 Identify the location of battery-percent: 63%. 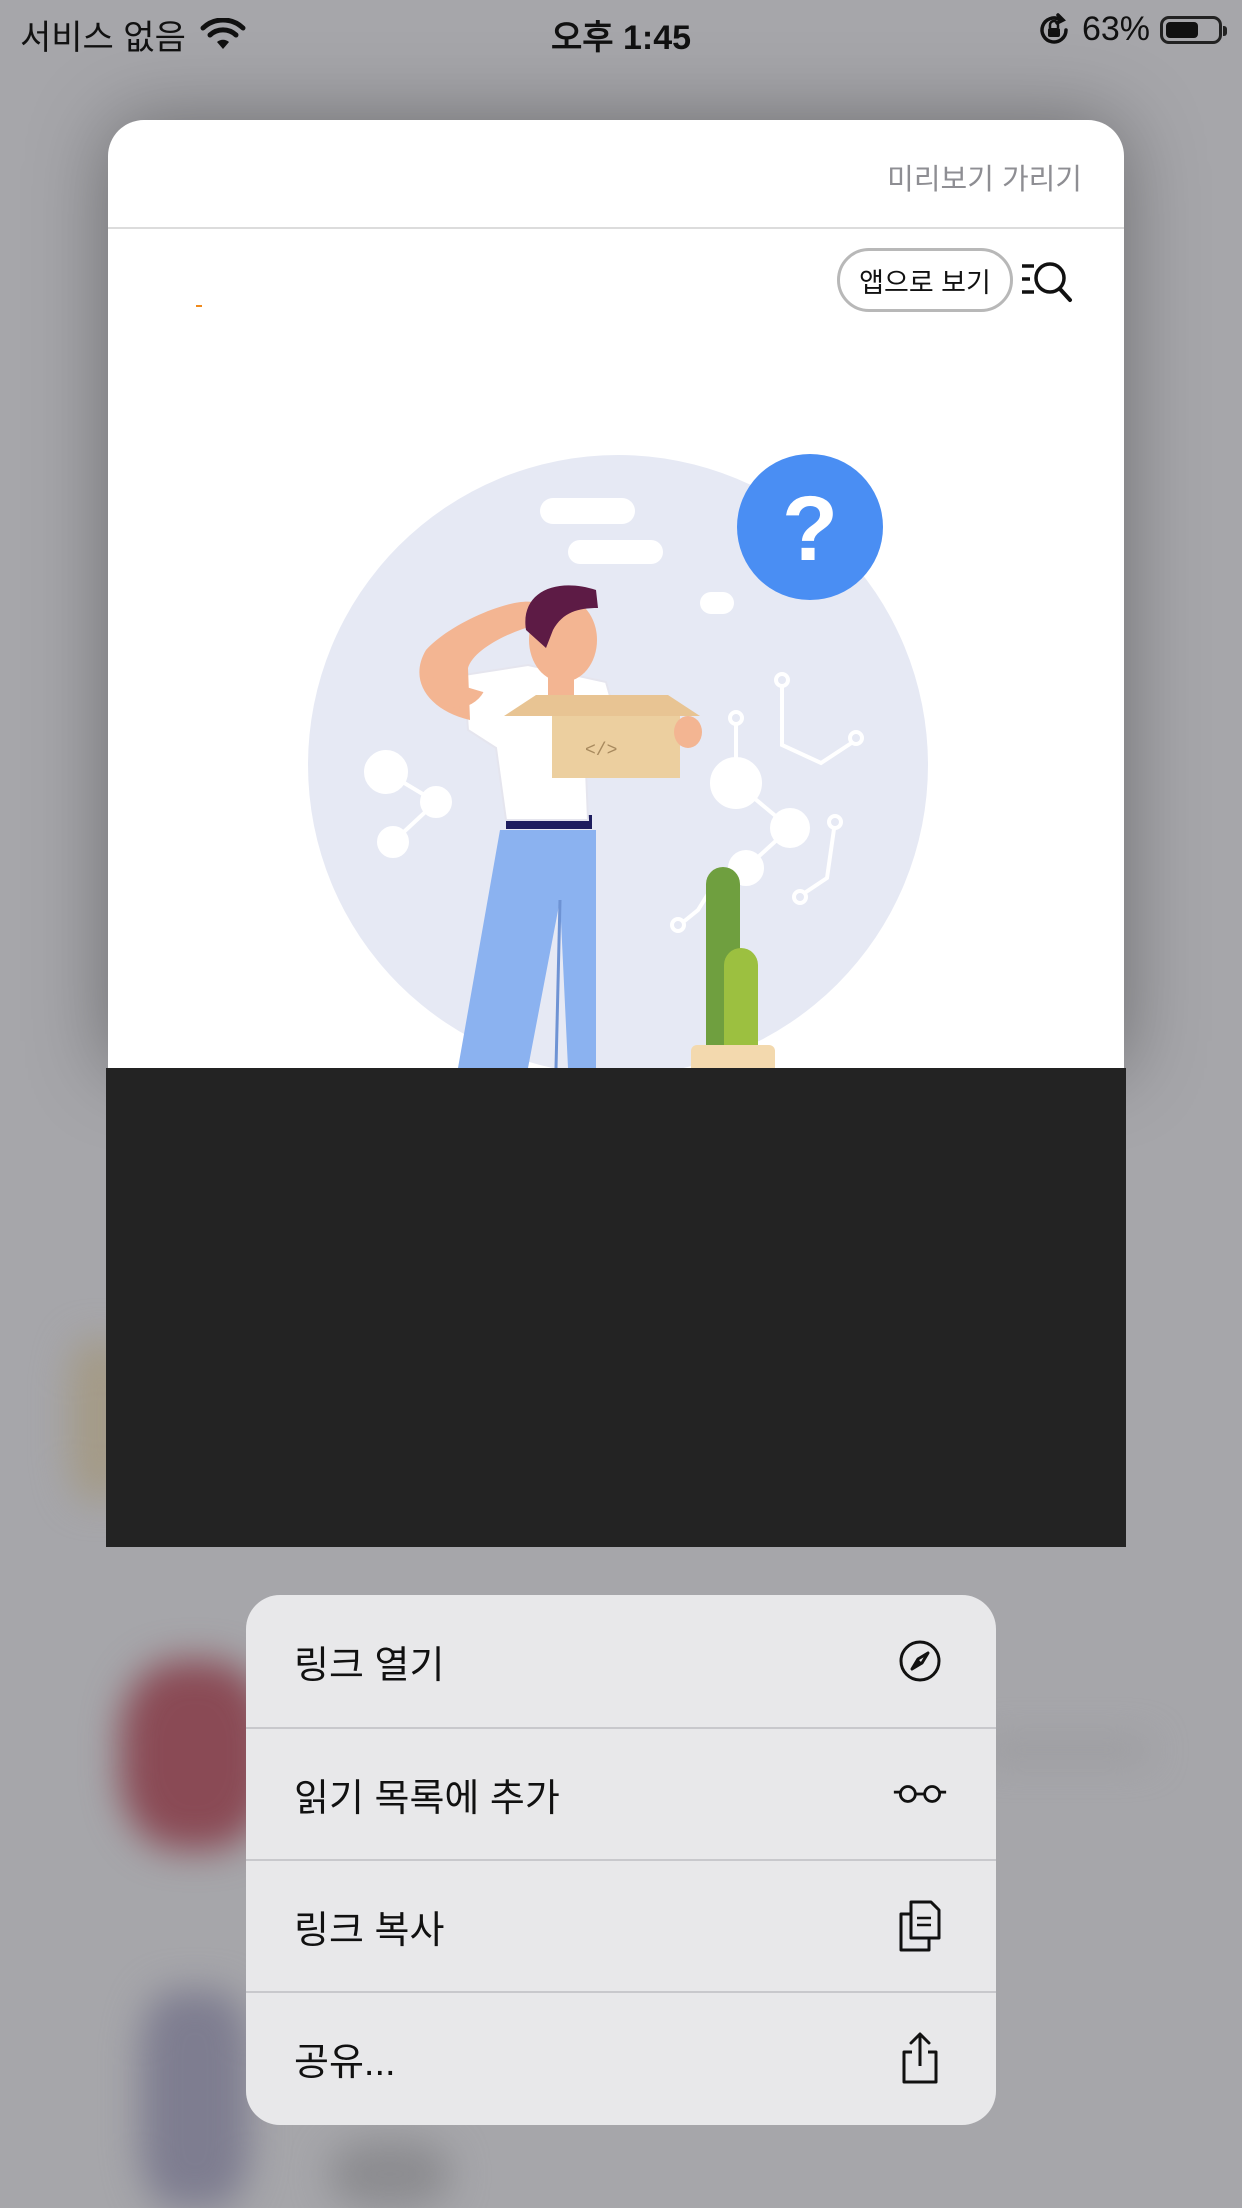
(1115, 29).